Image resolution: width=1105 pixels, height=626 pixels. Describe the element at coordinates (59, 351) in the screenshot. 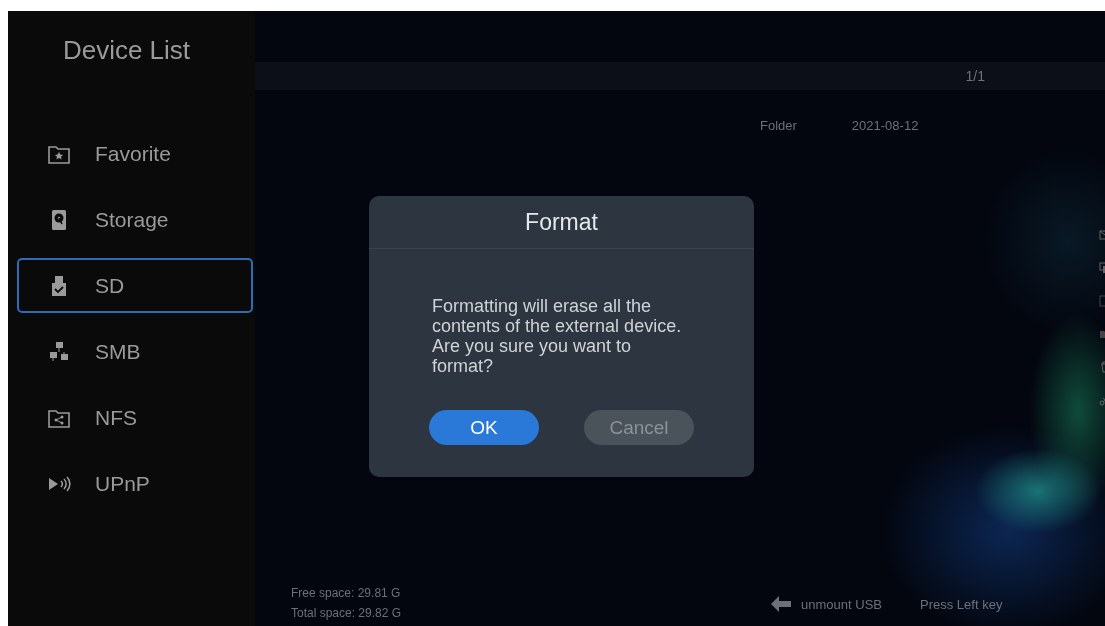

I see `network-computers-icon` at that location.